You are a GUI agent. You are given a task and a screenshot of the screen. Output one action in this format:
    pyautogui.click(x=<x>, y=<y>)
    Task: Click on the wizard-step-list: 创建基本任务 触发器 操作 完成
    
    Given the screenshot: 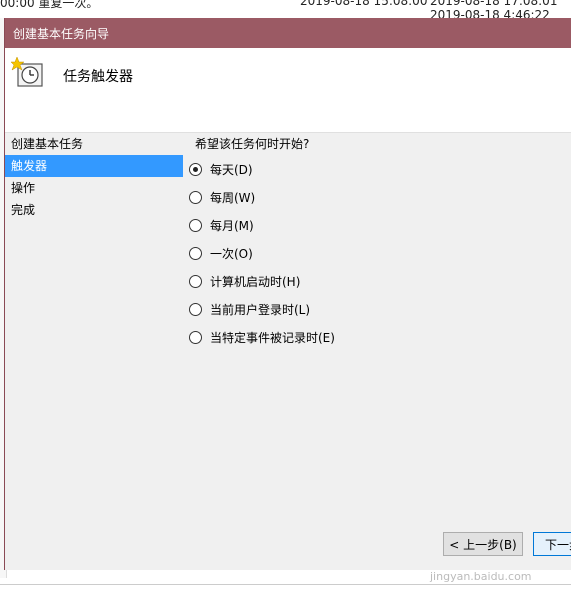 What is the action you would take?
    pyautogui.click(x=94, y=177)
    